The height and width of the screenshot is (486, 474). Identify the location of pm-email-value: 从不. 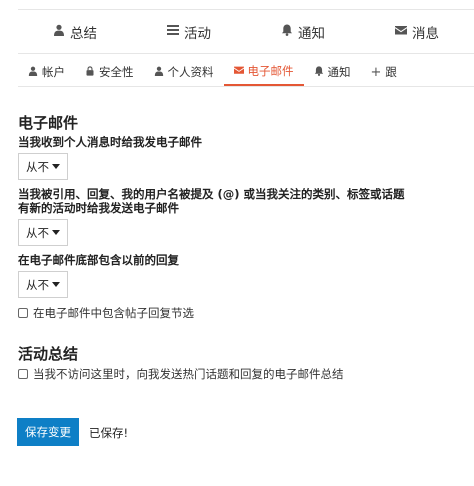
(37, 166).